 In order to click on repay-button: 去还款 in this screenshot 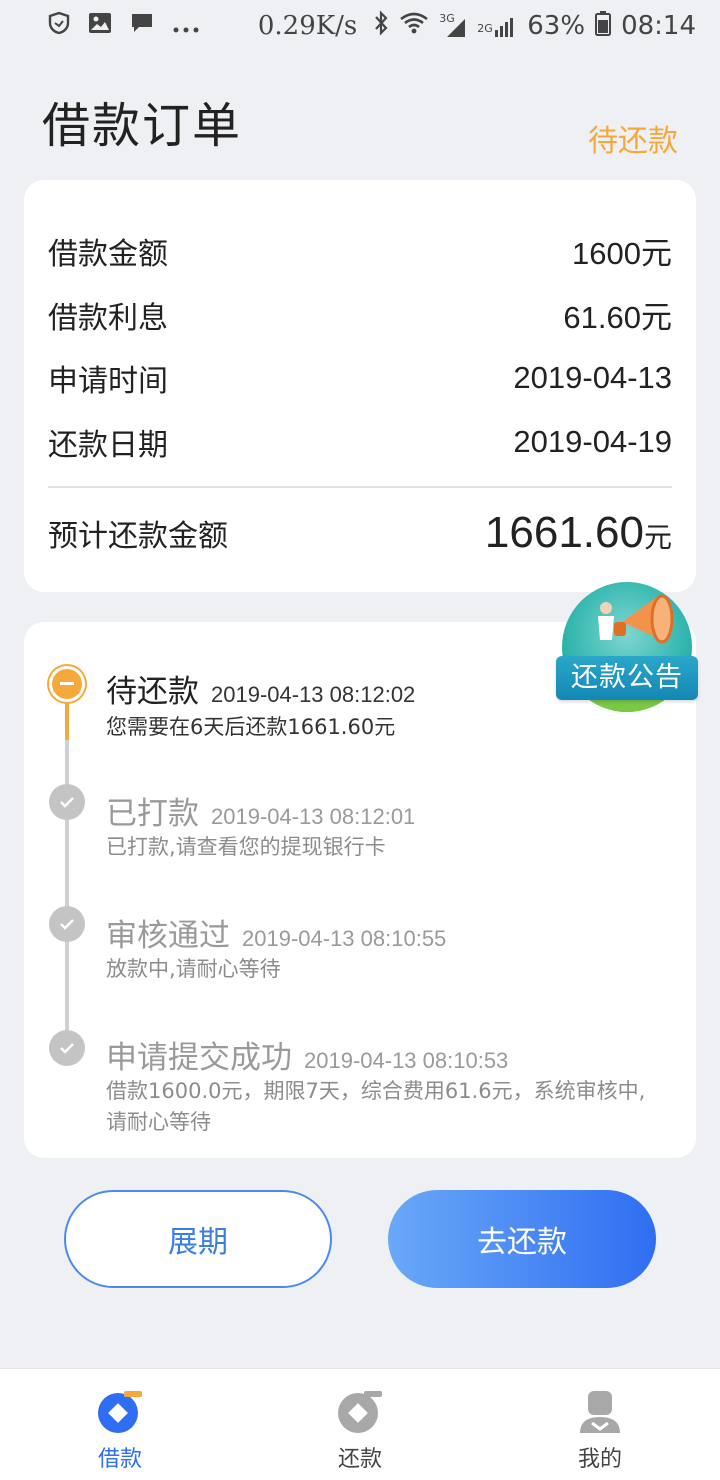, I will do `click(522, 1239)`.